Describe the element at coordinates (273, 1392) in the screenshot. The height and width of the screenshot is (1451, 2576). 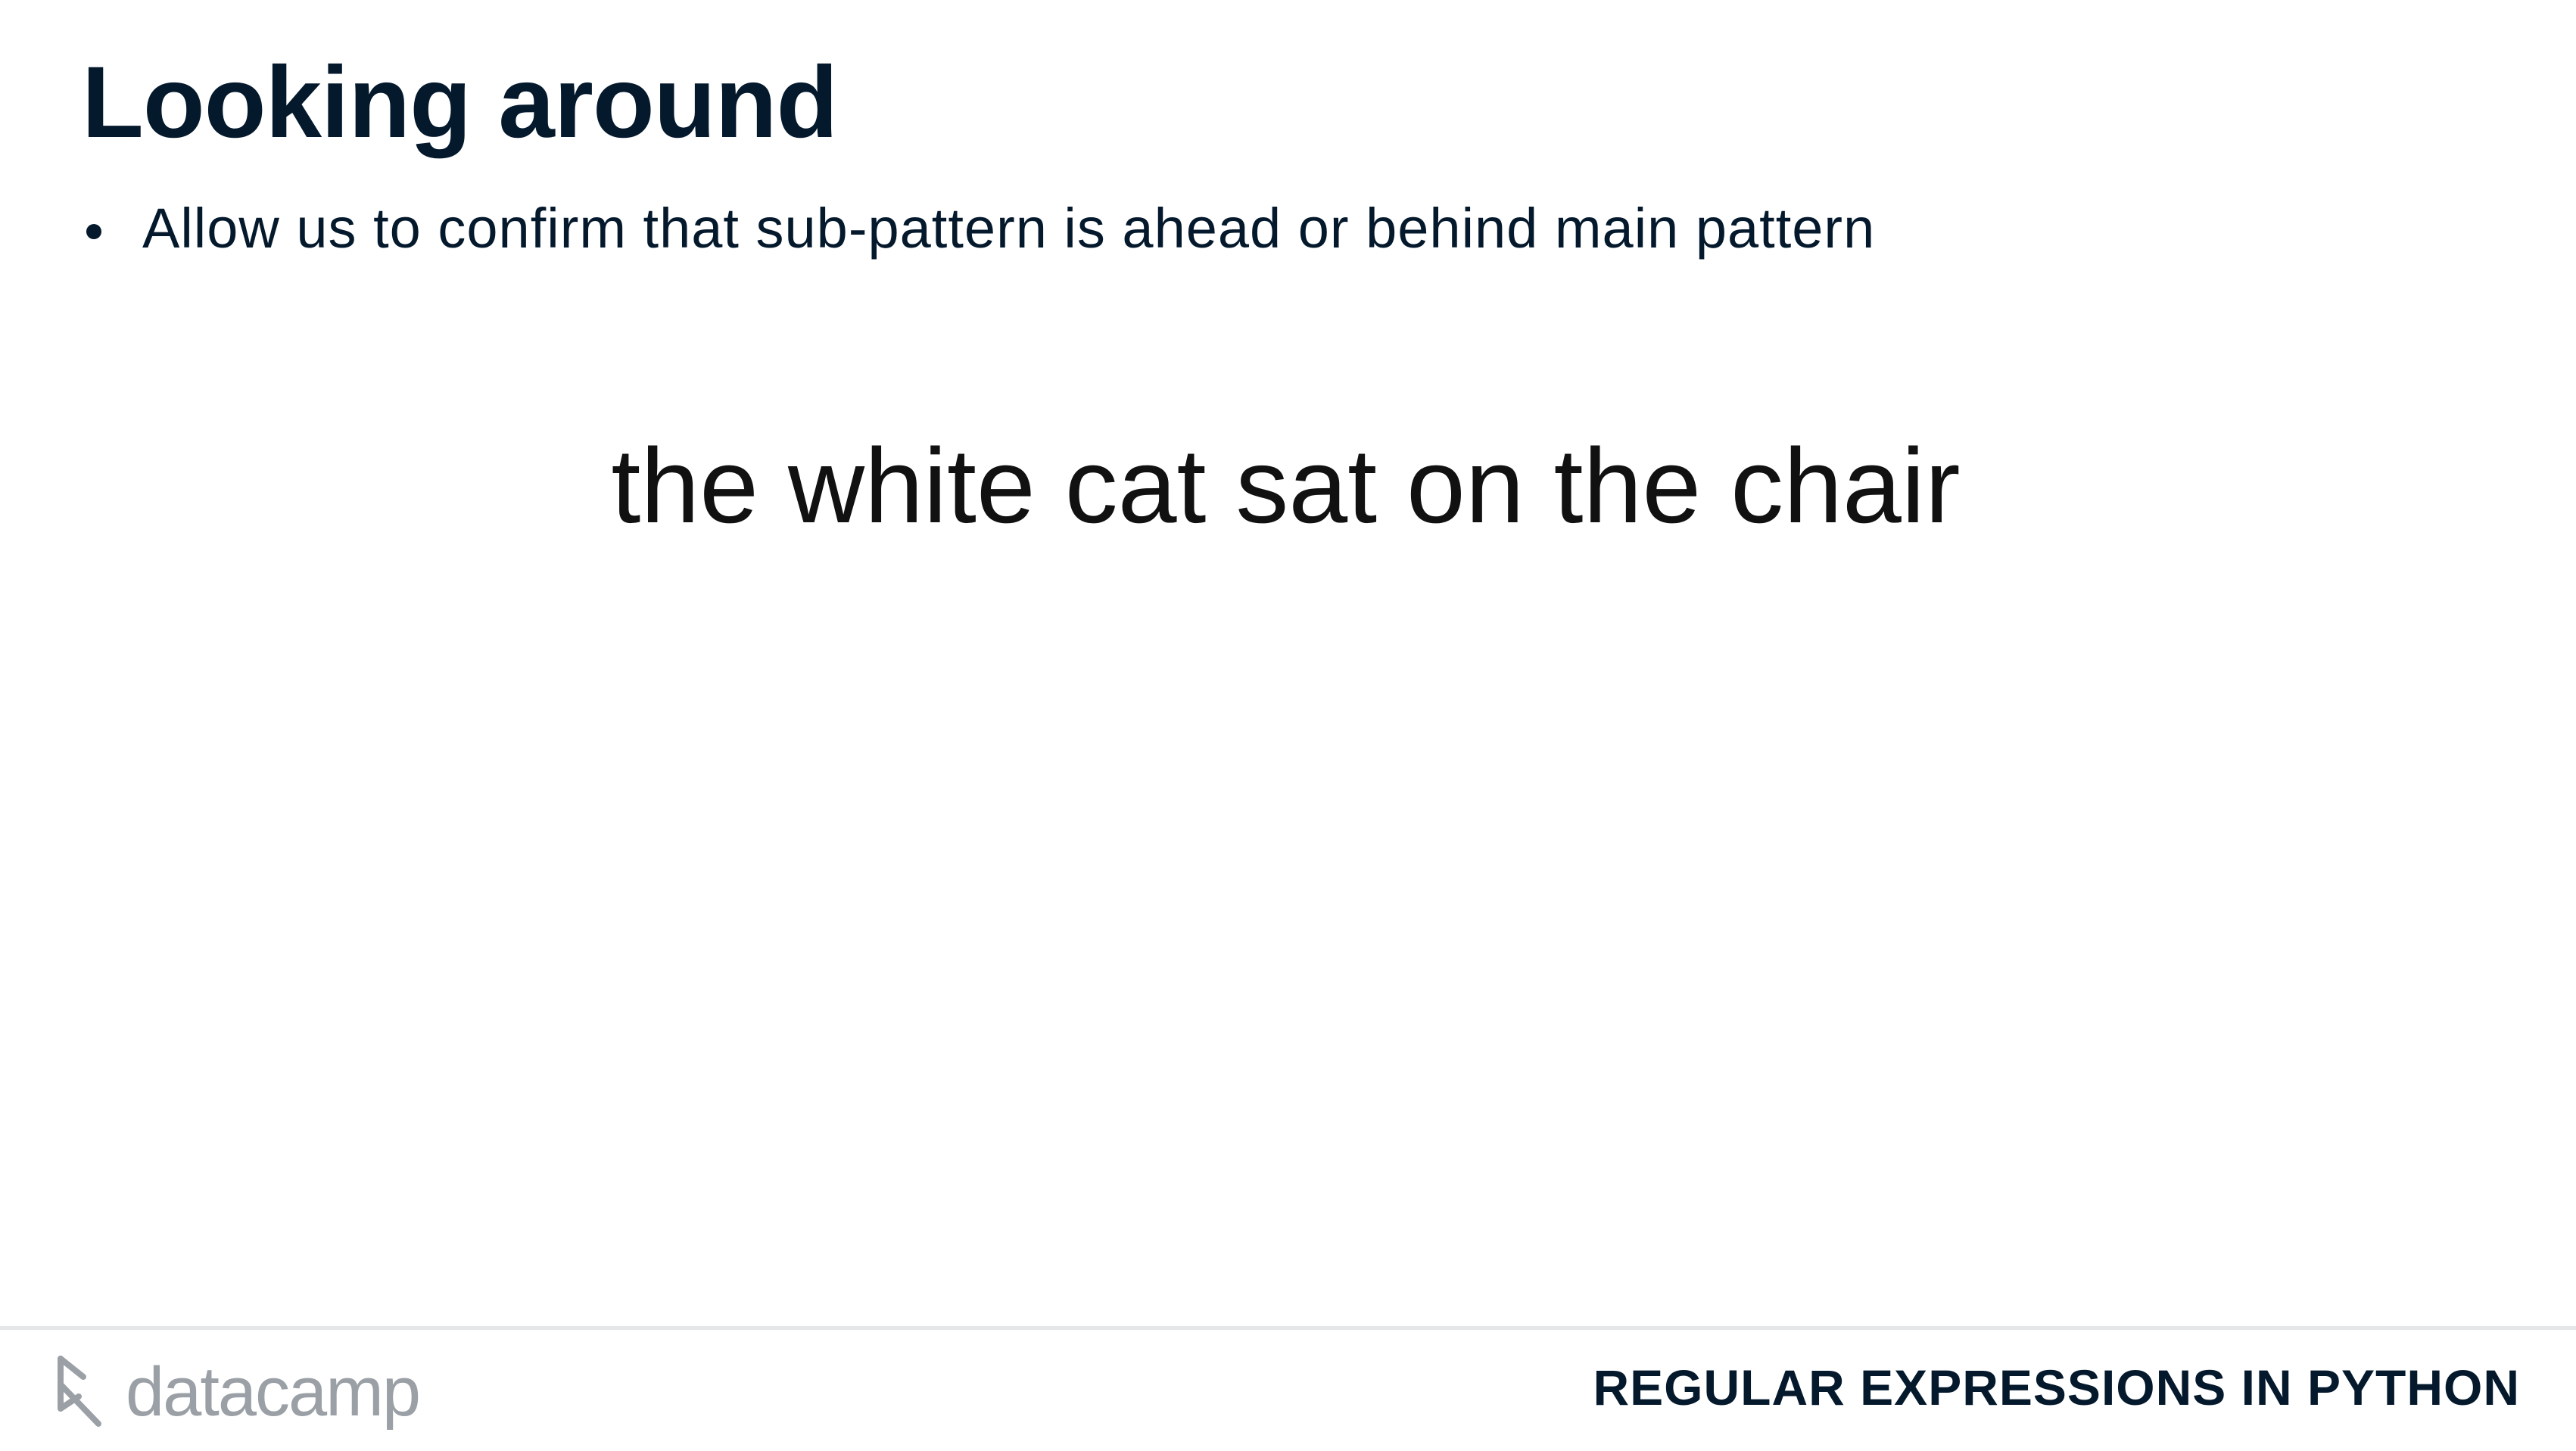
I see `logo-text: datacamp` at that location.